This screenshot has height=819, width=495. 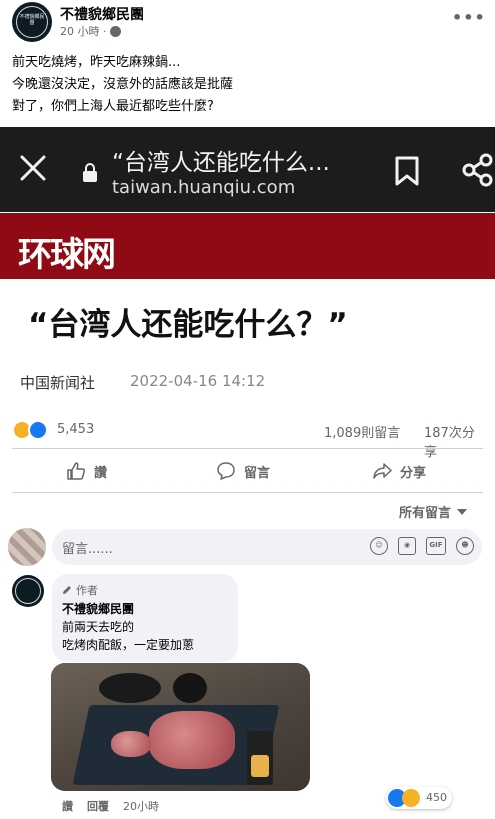 I want to click on post-meta: 20 小時 ·, so click(x=90, y=31).